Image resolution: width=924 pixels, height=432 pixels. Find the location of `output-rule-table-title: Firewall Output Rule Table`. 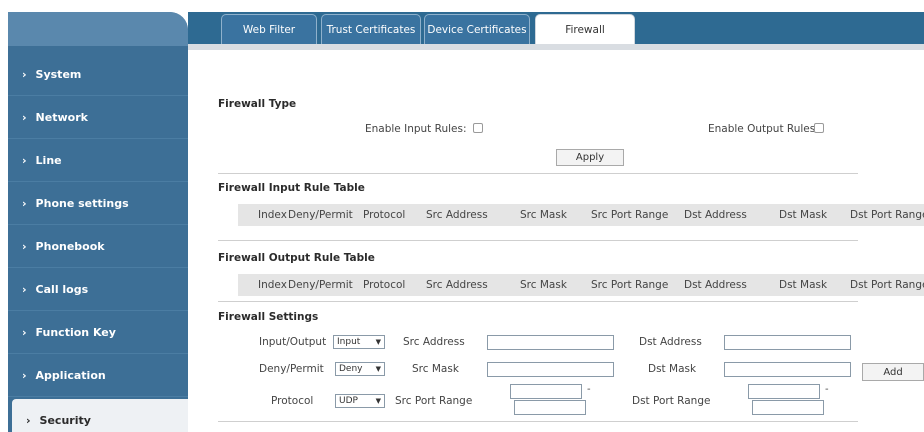

output-rule-table-title: Firewall Output Rule Table is located at coordinates (296, 258).